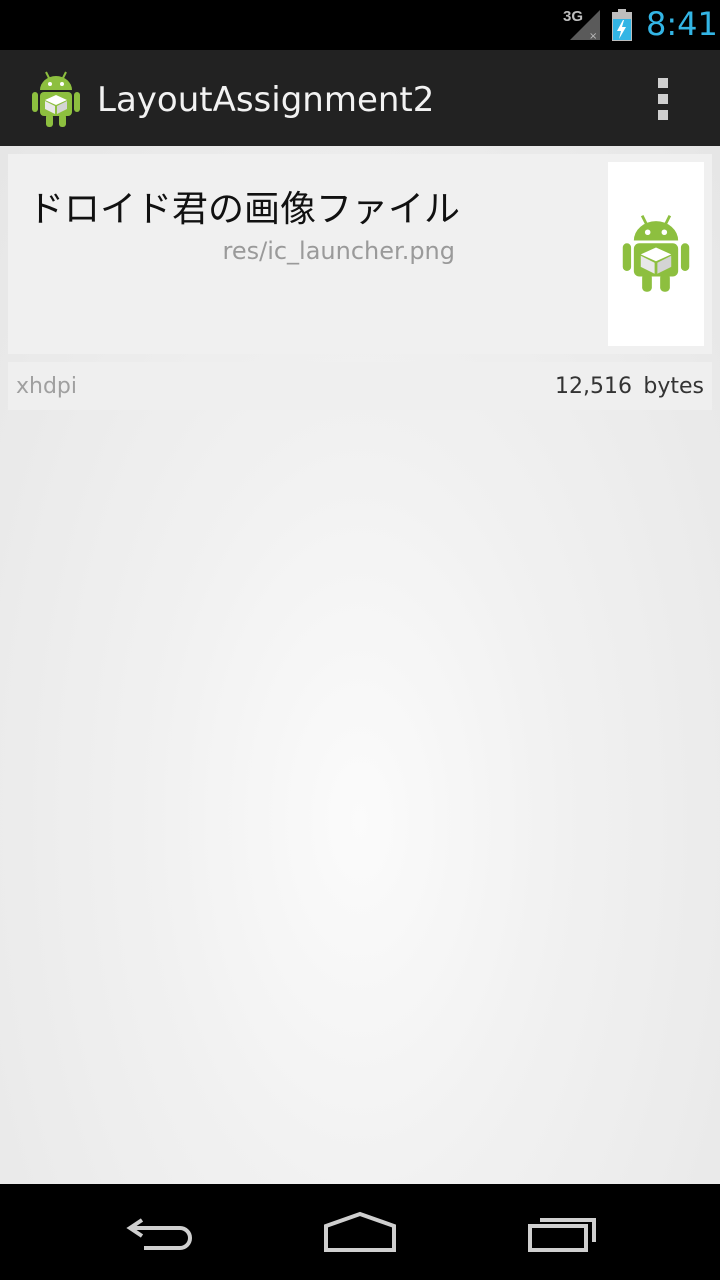 The height and width of the screenshot is (1280, 720). What do you see at coordinates (573, 16) in the screenshot?
I see `network-type-label: 3G` at bounding box center [573, 16].